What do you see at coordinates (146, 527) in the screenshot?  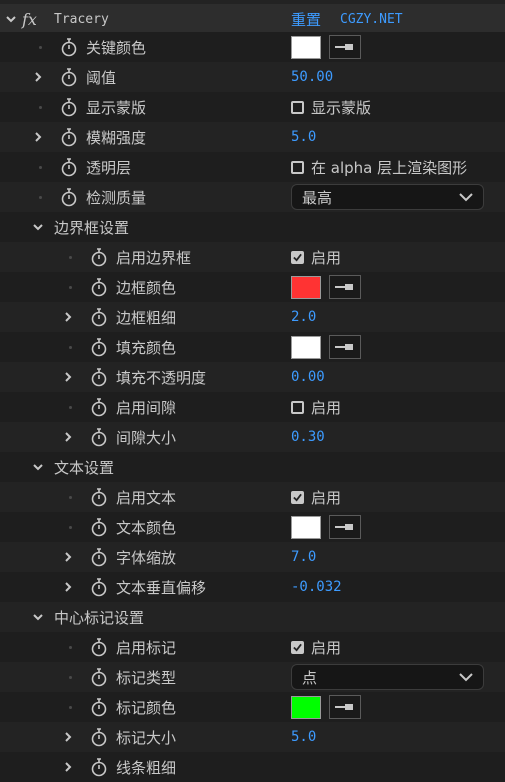 I see `prop-label: 文本颜色` at bounding box center [146, 527].